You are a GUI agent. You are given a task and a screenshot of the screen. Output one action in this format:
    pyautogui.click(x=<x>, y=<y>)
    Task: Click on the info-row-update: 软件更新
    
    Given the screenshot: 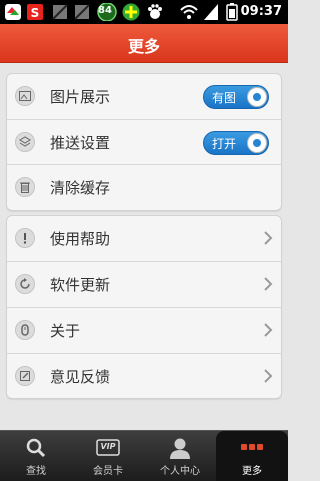 What is the action you would take?
    pyautogui.click(x=144, y=284)
    